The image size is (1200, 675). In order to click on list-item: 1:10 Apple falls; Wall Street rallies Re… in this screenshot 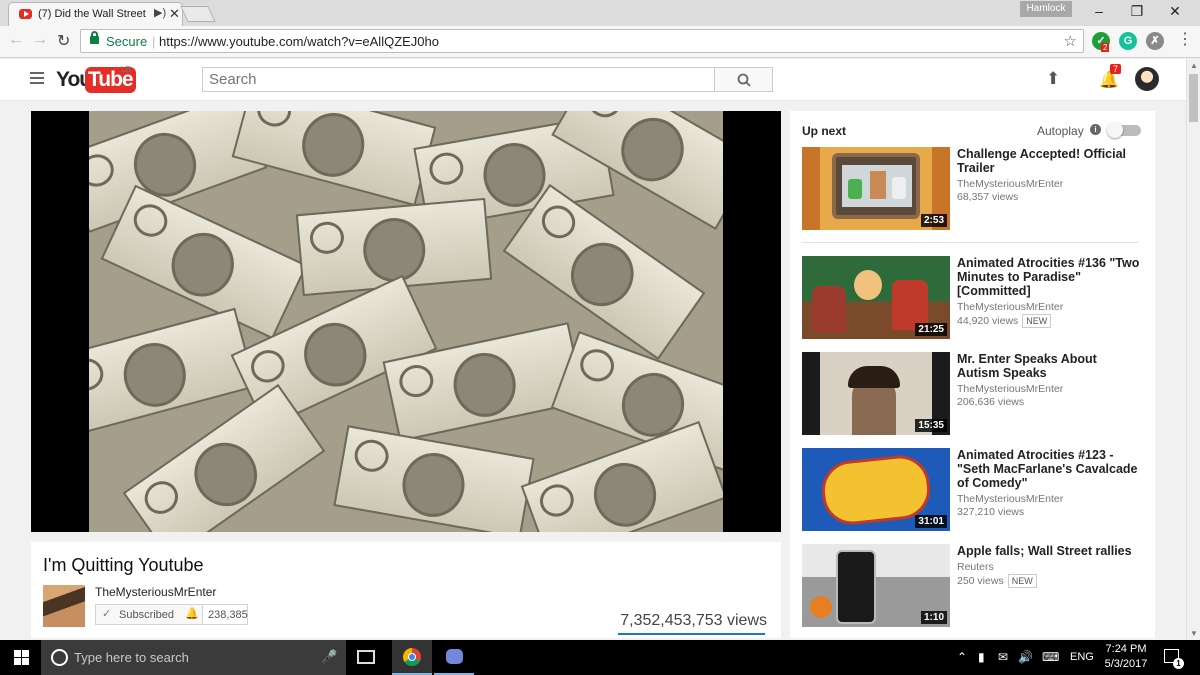, I will do `click(972, 586)`.